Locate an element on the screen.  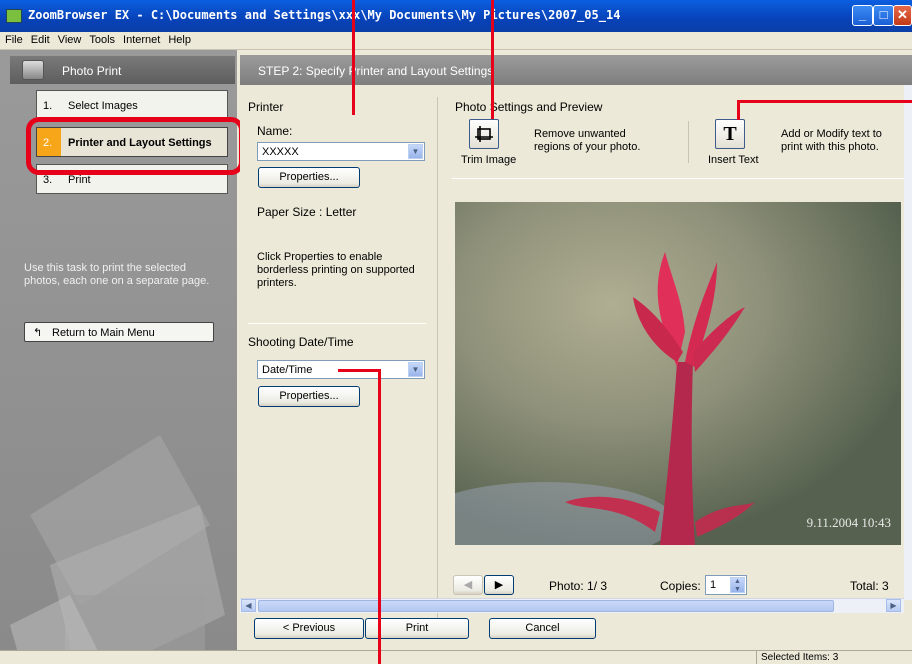
tool-divider is located at coordinates (688, 142).